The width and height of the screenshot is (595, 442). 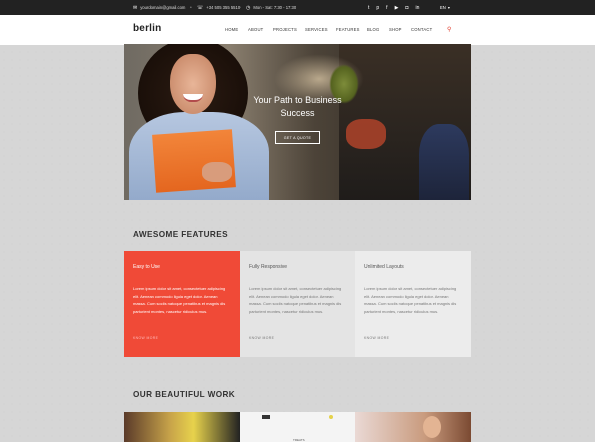 I want to click on menu-item-about: ABOUT, so click(x=255, y=29).